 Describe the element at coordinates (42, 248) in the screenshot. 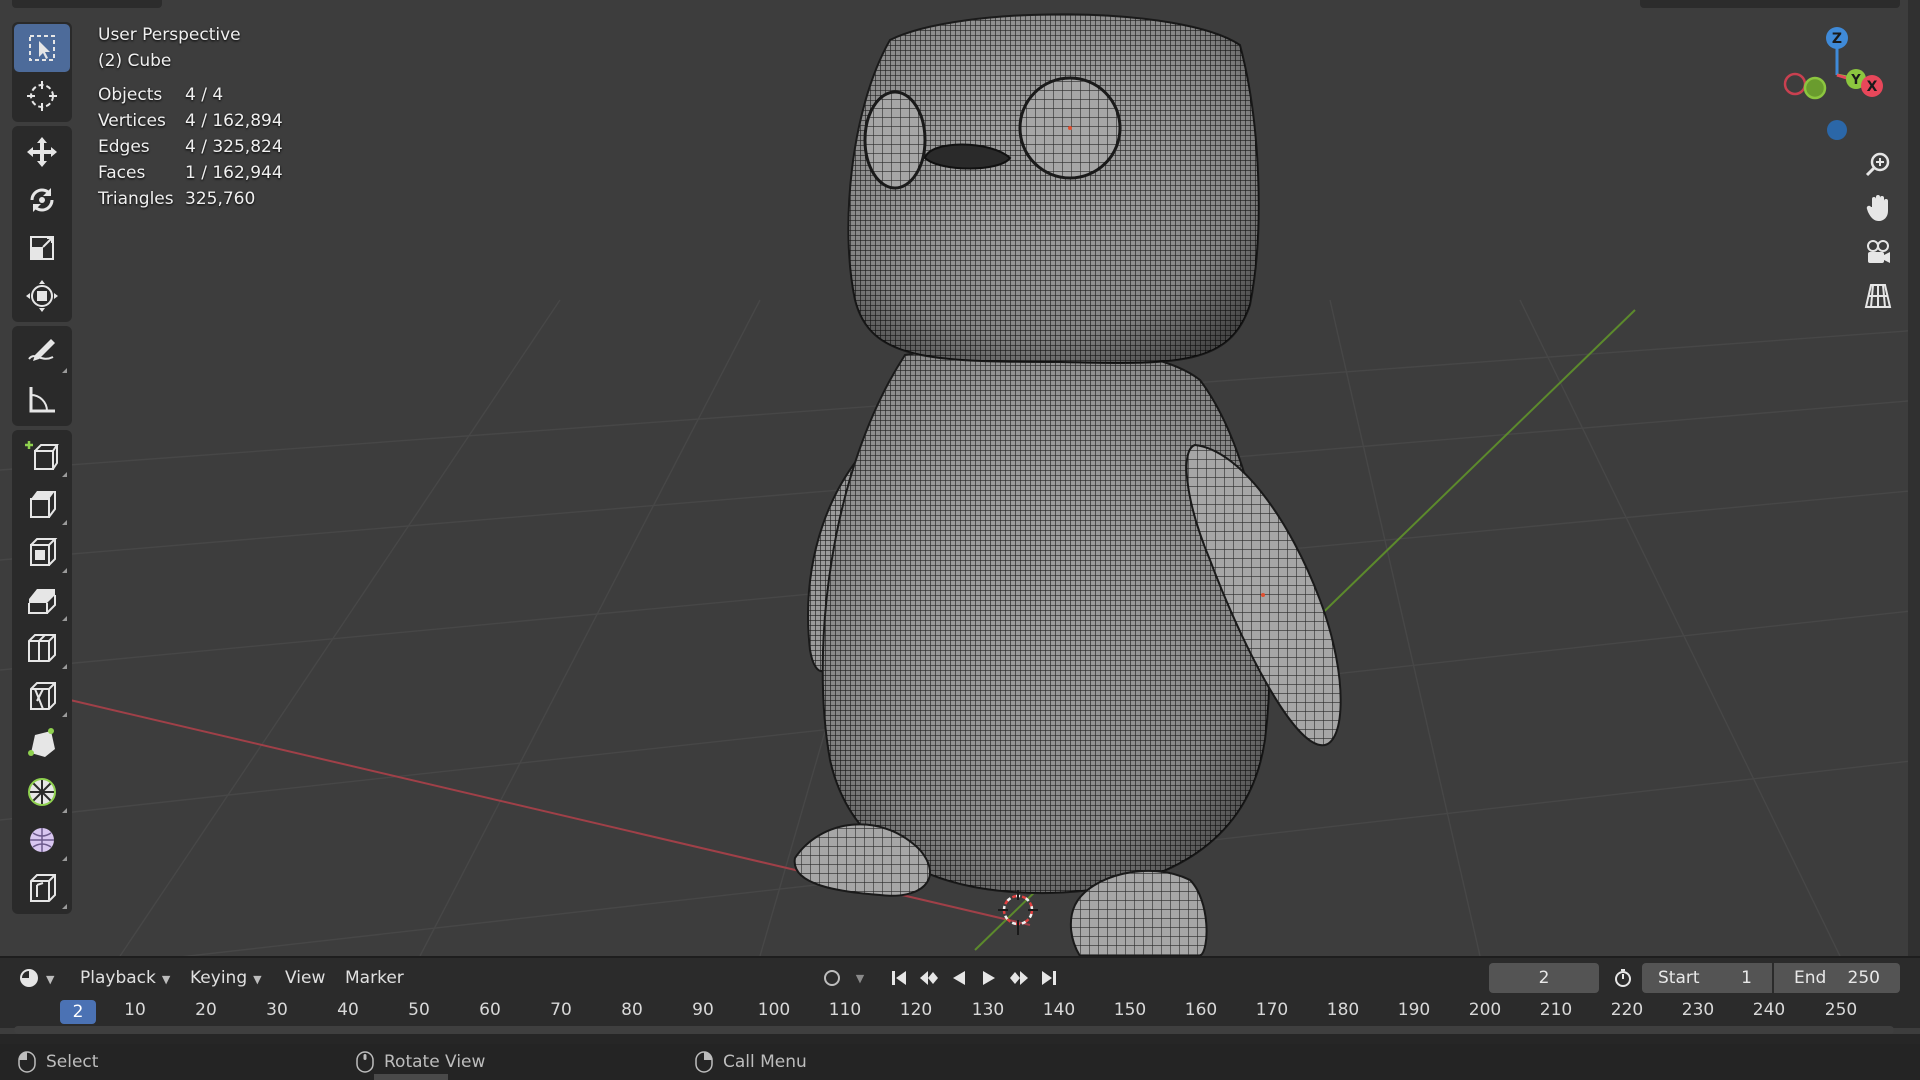

I see `scale-tool` at that location.